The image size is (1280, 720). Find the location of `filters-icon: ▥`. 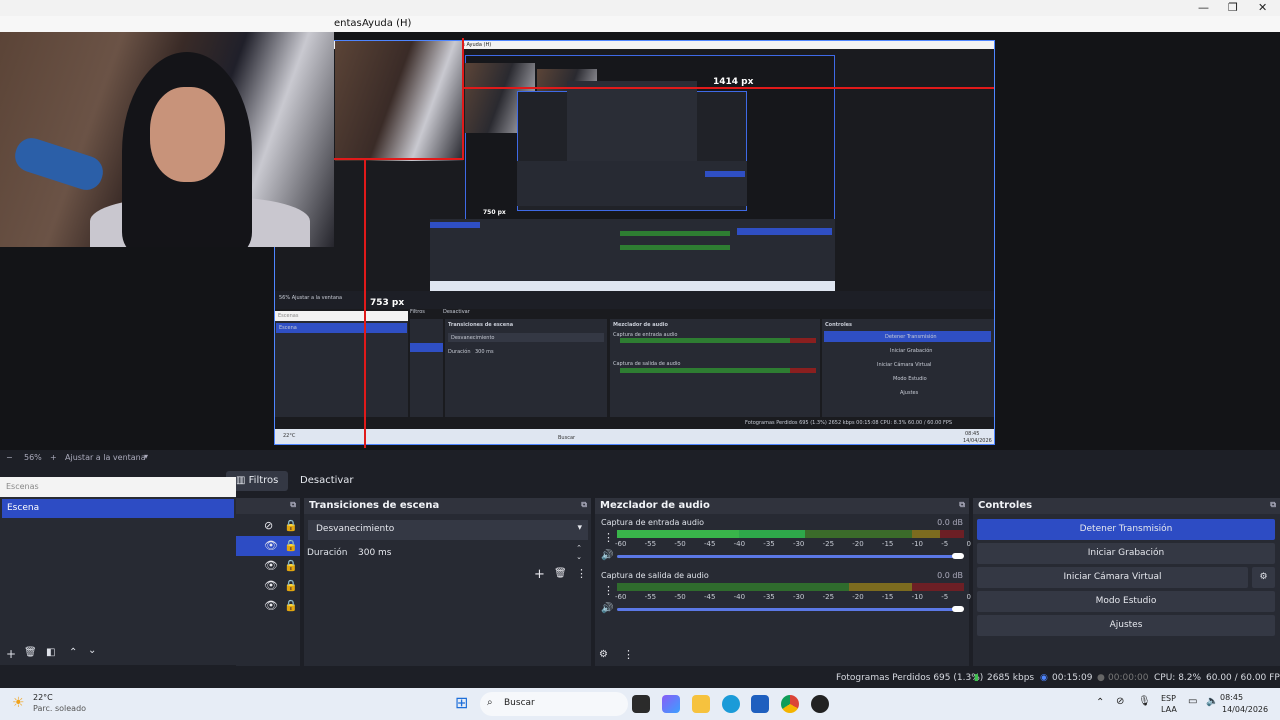

filters-icon: ▥ is located at coordinates (242, 480).